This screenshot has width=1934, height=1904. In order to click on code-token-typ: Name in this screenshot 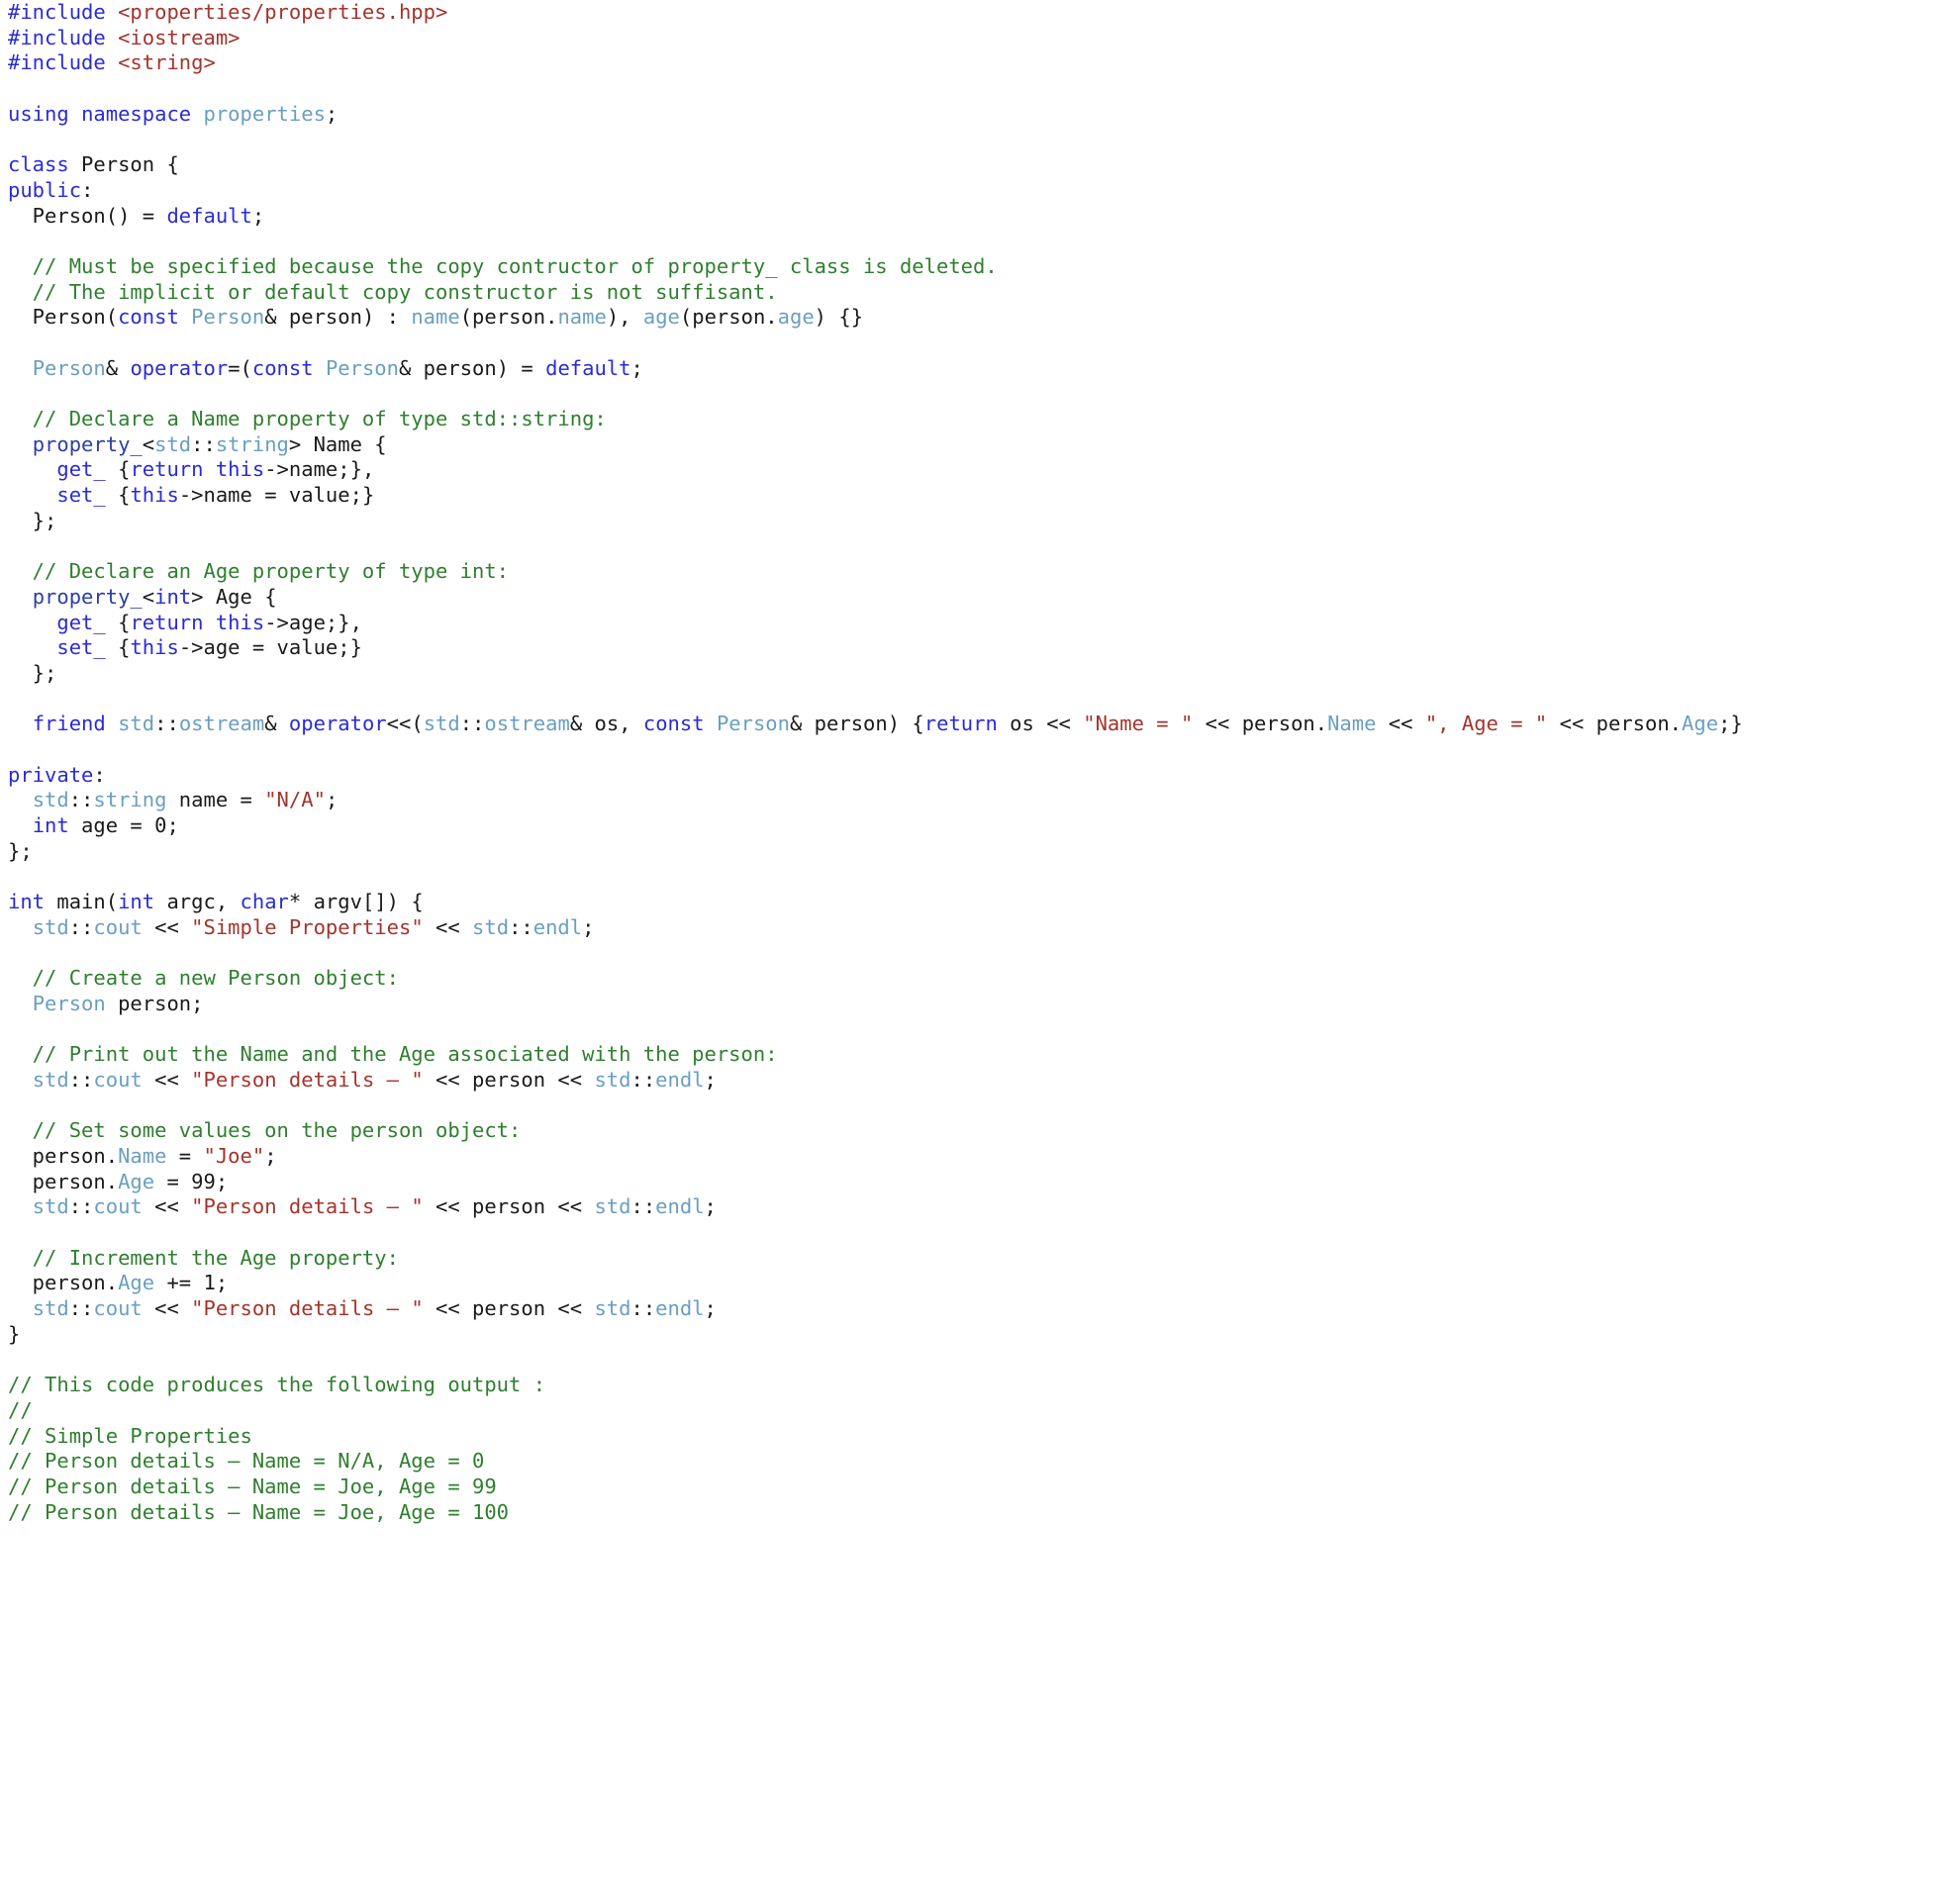, I will do `click(1352, 724)`.